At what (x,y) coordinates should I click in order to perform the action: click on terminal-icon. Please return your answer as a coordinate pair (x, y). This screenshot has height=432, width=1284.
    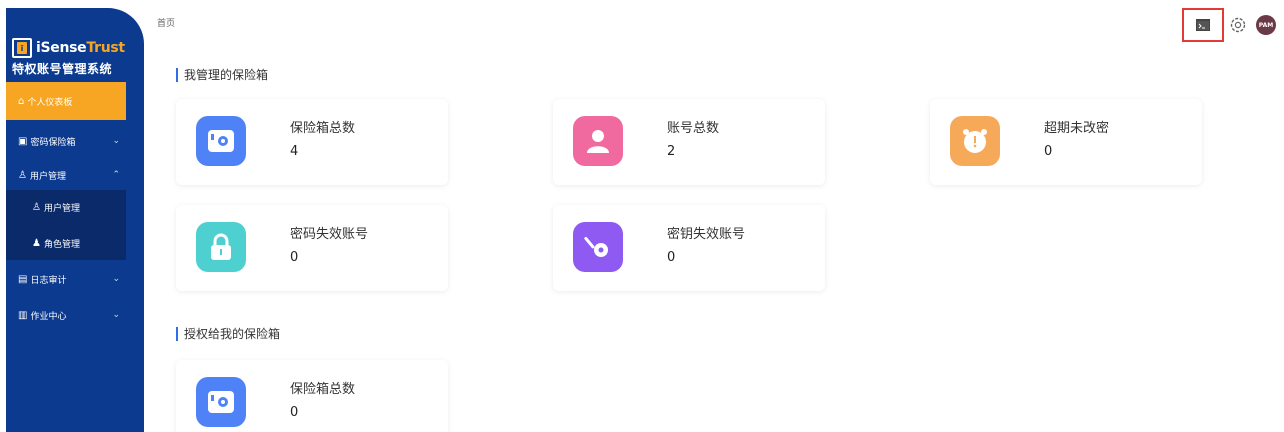
    Looking at the image, I should click on (1203, 25).